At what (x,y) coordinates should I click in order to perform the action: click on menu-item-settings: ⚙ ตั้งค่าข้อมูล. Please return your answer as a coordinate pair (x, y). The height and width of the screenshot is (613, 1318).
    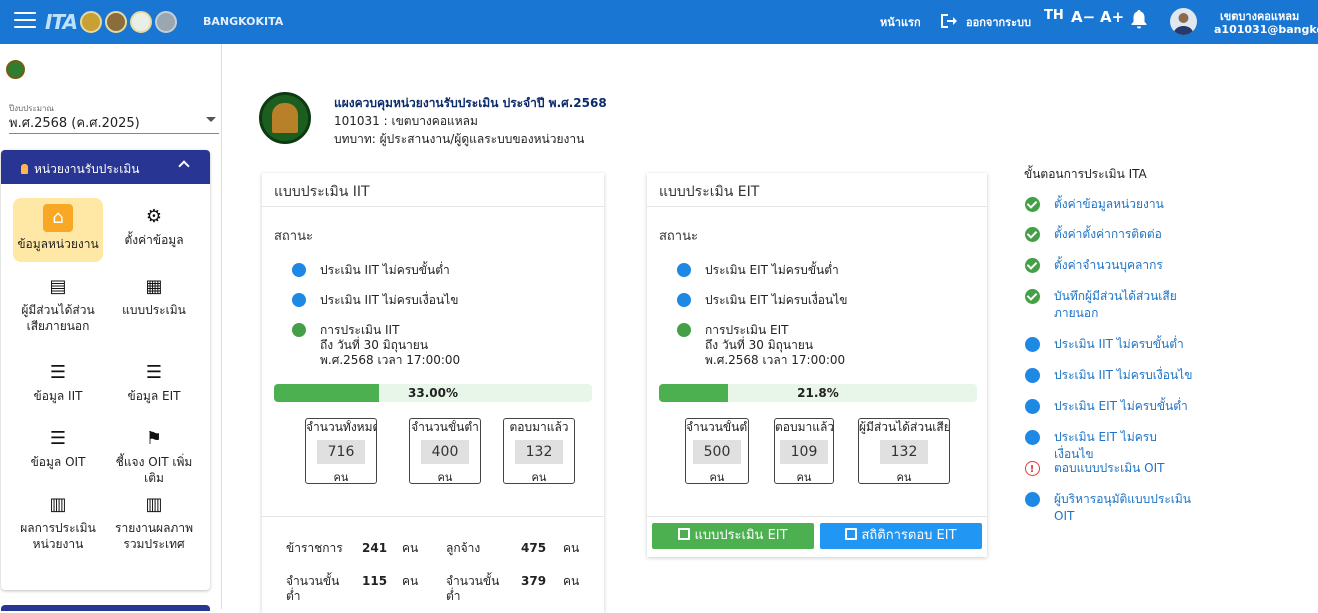
    Looking at the image, I should click on (154, 227).